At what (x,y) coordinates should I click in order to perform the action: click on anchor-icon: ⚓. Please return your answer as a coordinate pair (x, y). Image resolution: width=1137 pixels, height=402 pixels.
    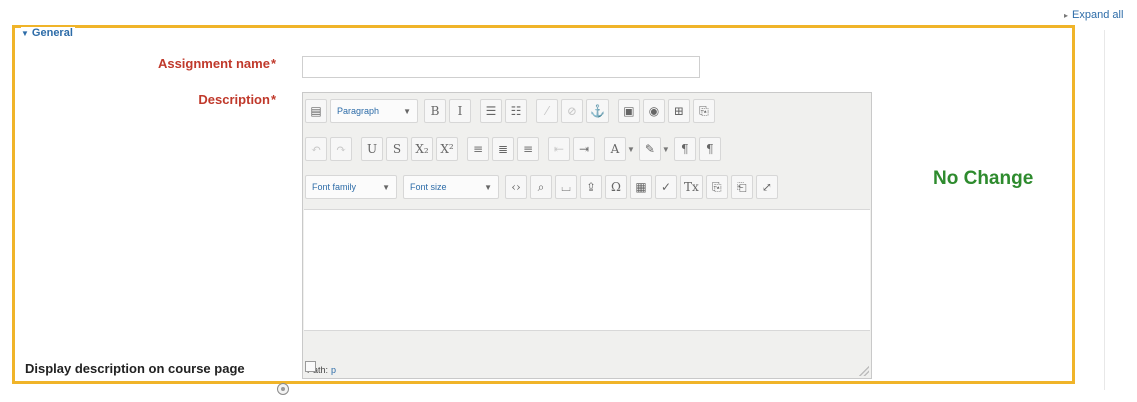
    Looking at the image, I should click on (597, 111).